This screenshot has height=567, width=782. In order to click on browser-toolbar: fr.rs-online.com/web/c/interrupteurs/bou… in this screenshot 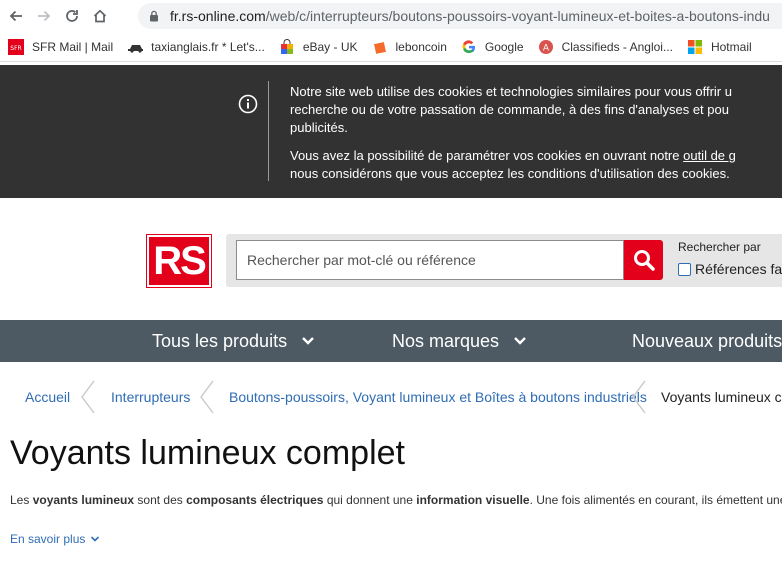, I will do `click(391, 16)`.